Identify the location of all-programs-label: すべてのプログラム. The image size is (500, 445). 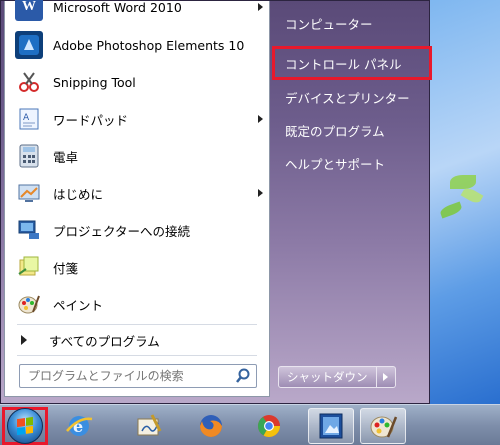
(104, 341).